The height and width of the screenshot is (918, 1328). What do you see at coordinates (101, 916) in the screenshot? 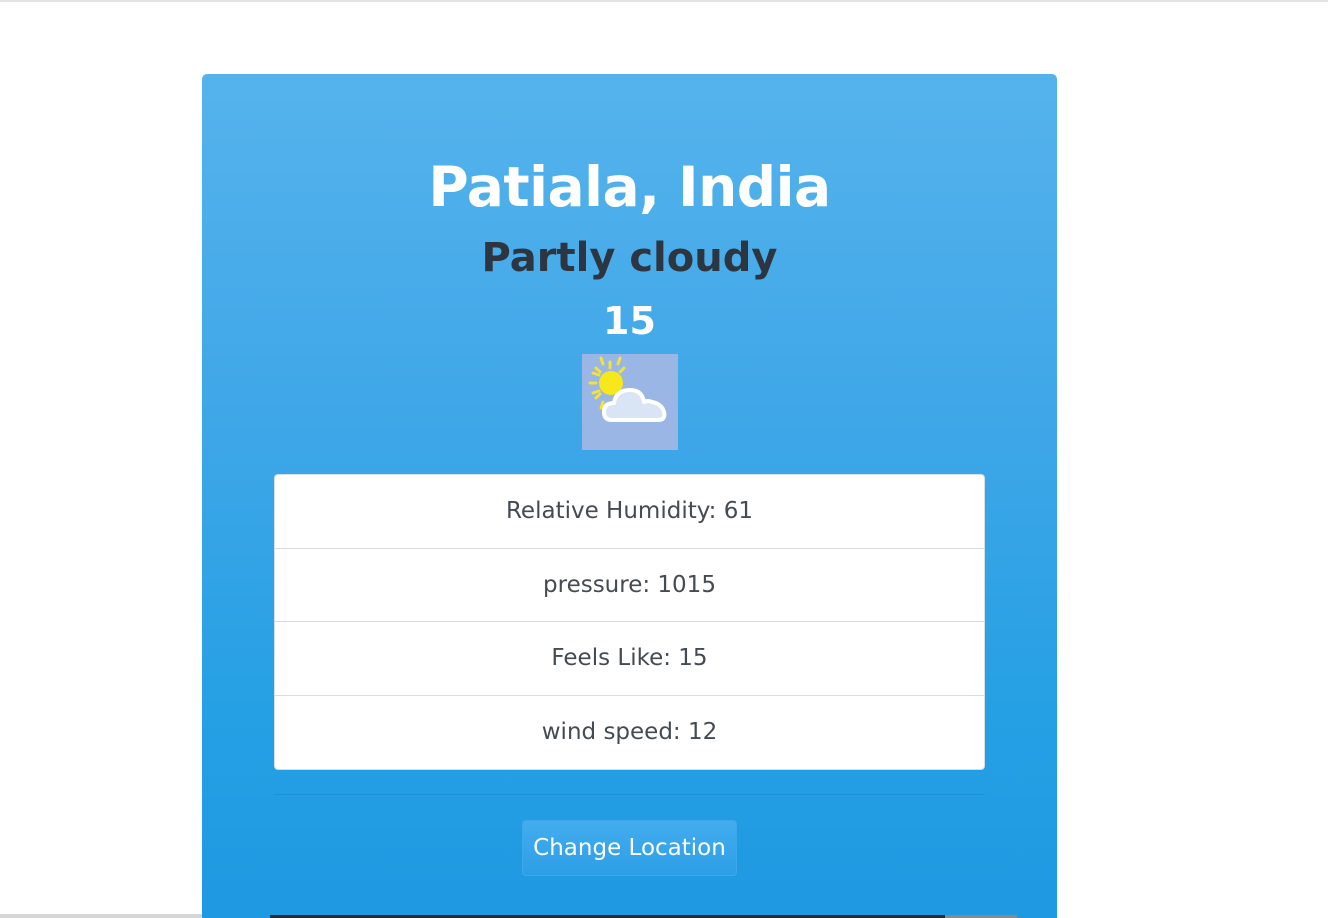
I see `bottom-edge` at bounding box center [101, 916].